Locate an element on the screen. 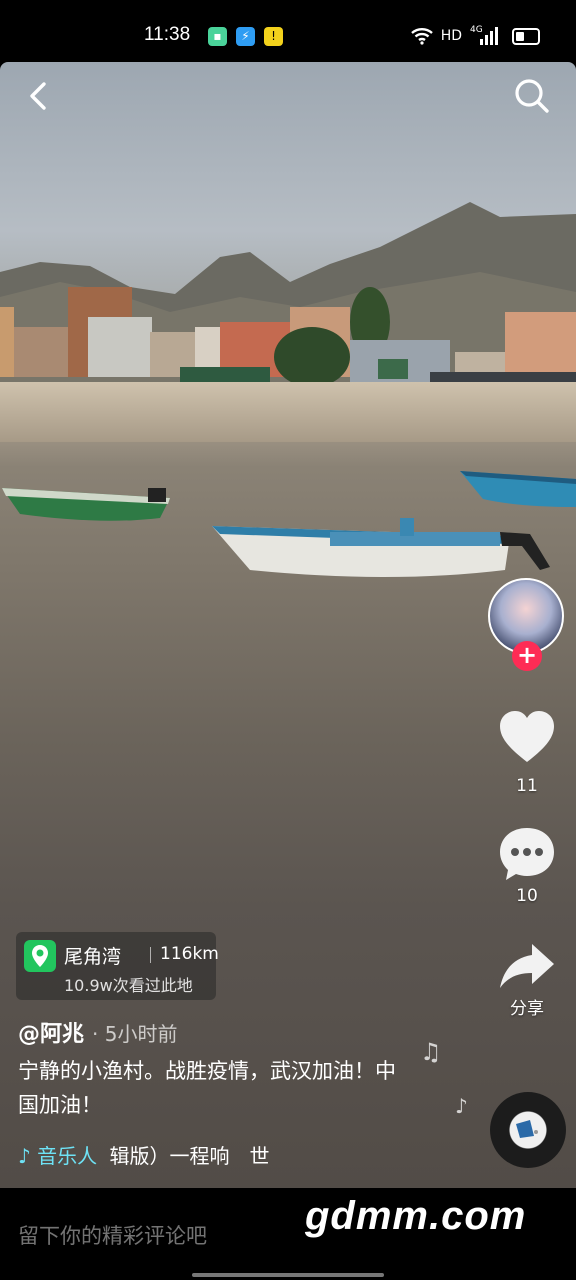  music-disc is located at coordinates (528, 1130).